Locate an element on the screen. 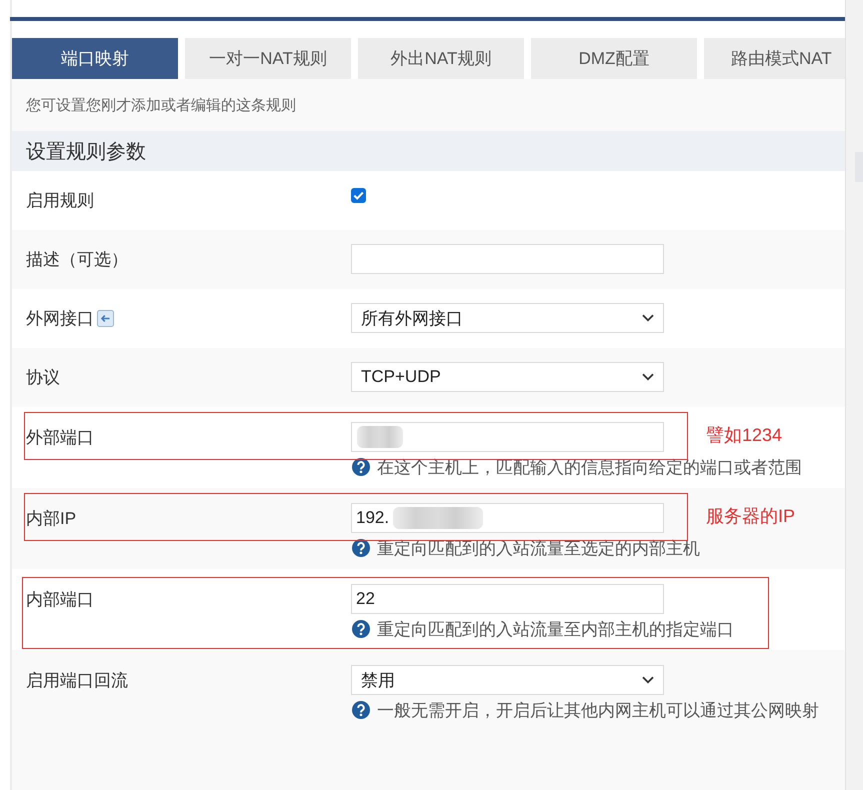 This screenshot has width=863, height=790. annotation-note: 譬如1234 is located at coordinates (744, 435).